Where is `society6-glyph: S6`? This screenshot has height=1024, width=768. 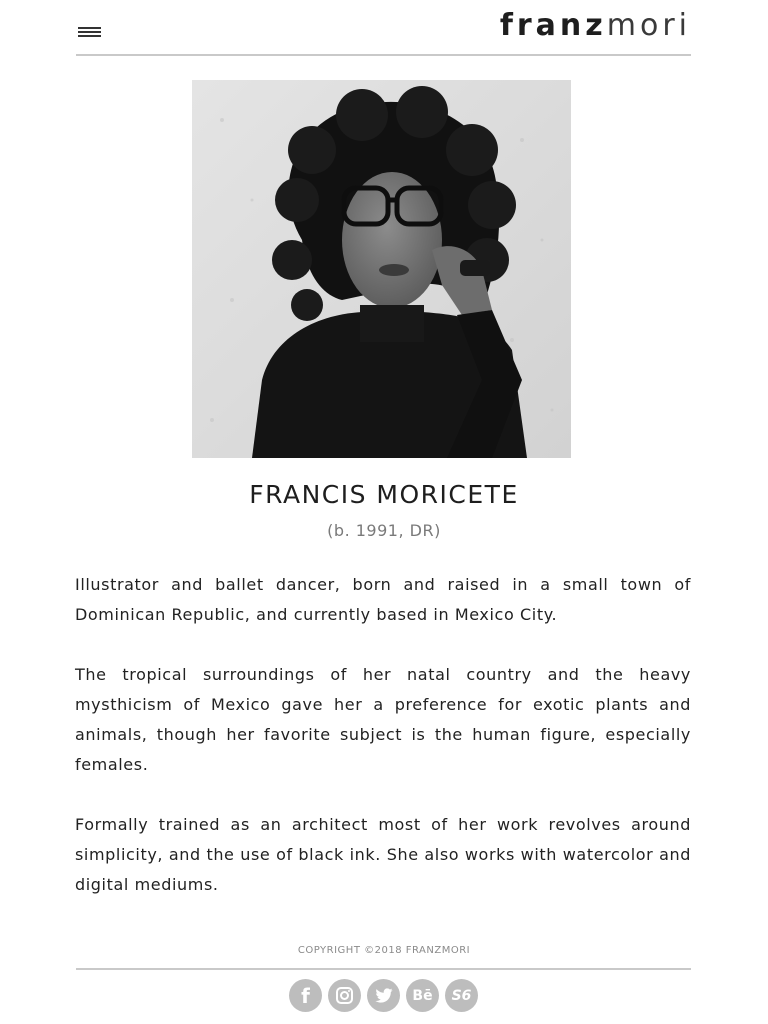
society6-glyph: S6 is located at coordinates (461, 995).